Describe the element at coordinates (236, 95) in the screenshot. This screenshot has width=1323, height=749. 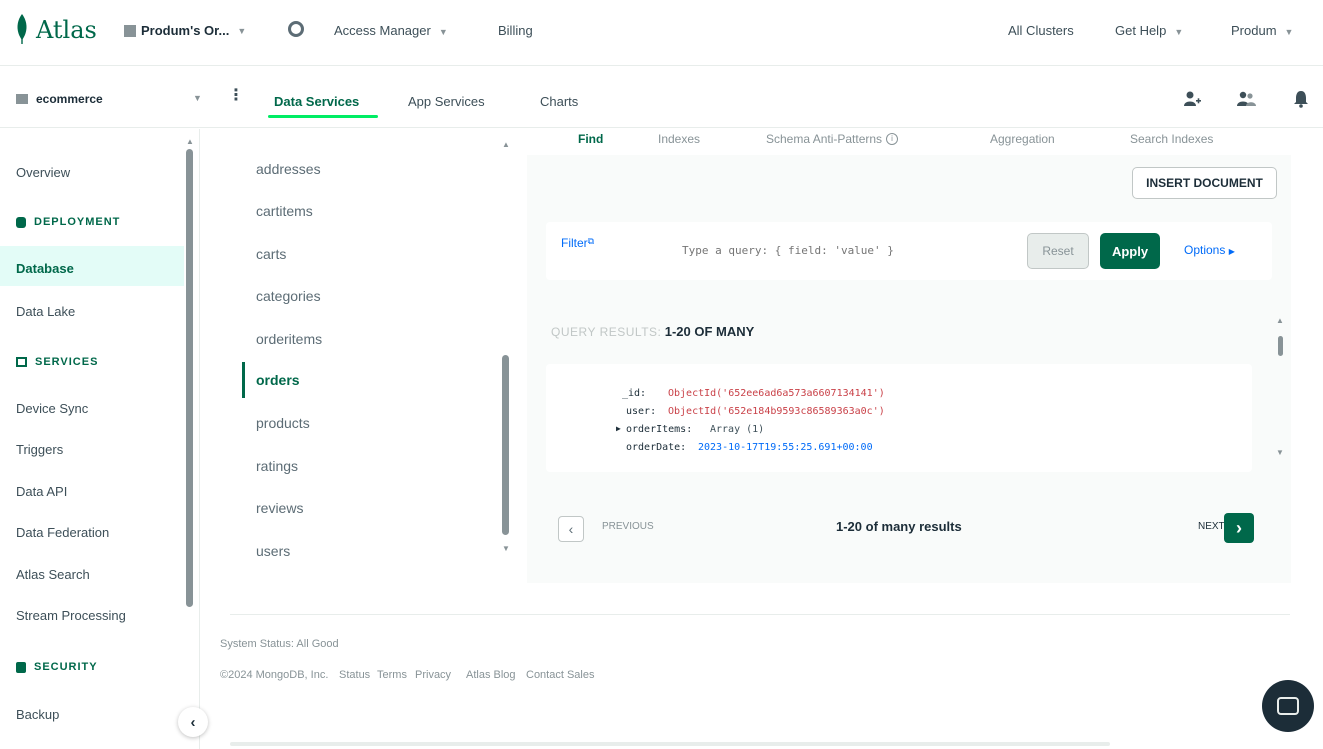
I see `more-options-icon: ⋮` at that location.